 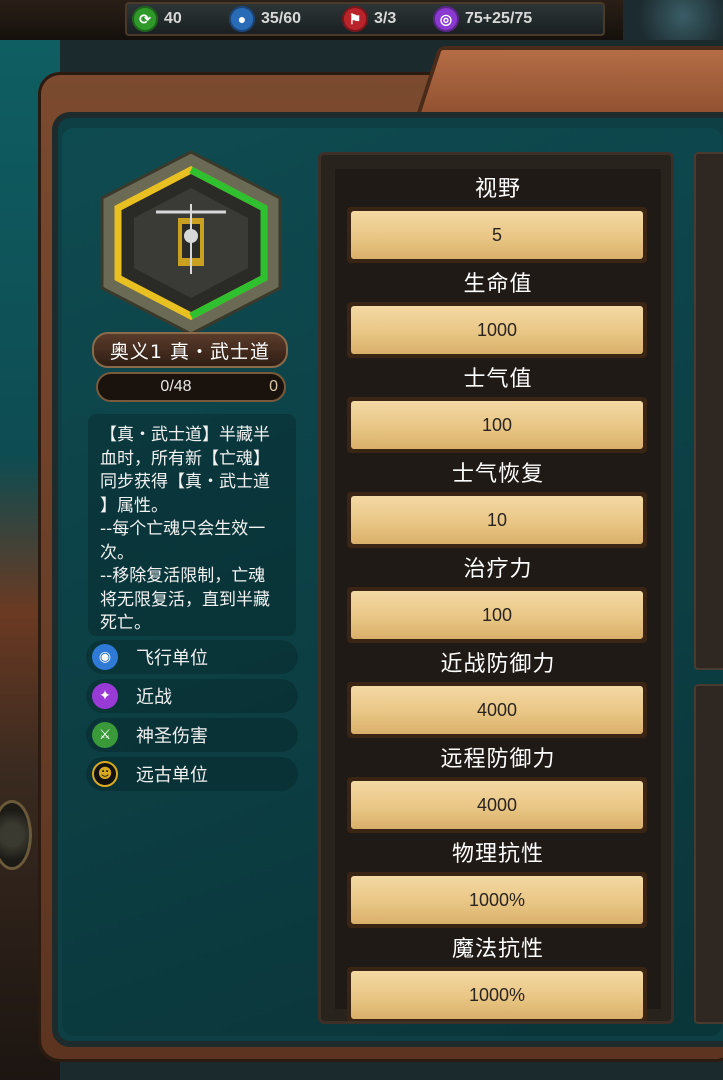 What do you see at coordinates (497, 474) in the screenshot?
I see `stat-name: 士气恢复` at bounding box center [497, 474].